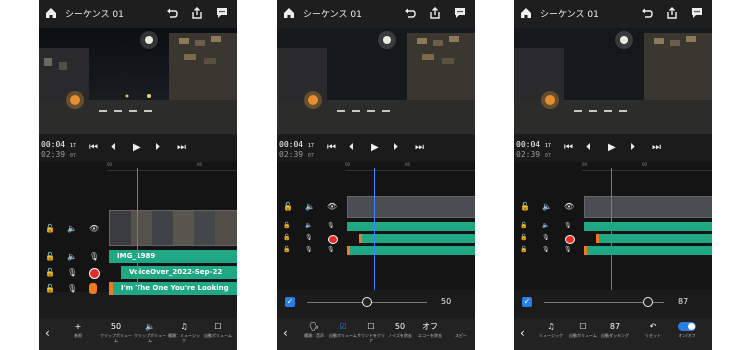 Image resolution: width=750 pixels, height=350 pixels. I want to click on on-off-toggle: オン/オフ, so click(687, 334).